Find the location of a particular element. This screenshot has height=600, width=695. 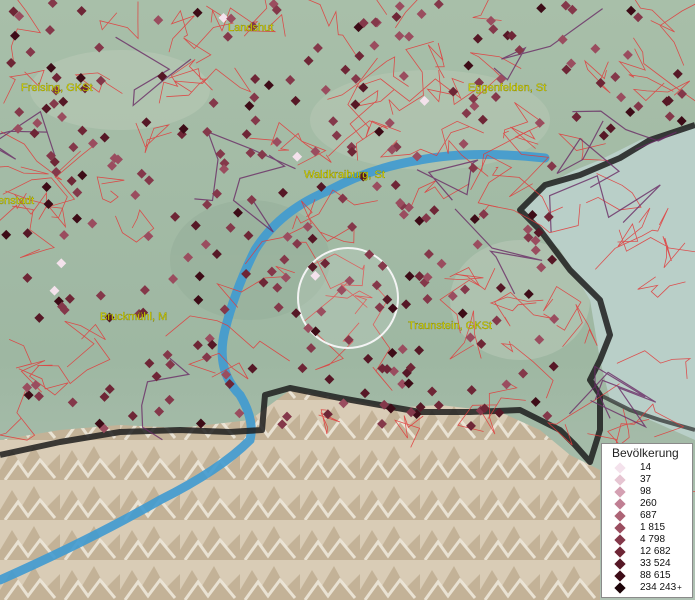

place-label-freising: Freising, GKSt is located at coordinates (57, 88).